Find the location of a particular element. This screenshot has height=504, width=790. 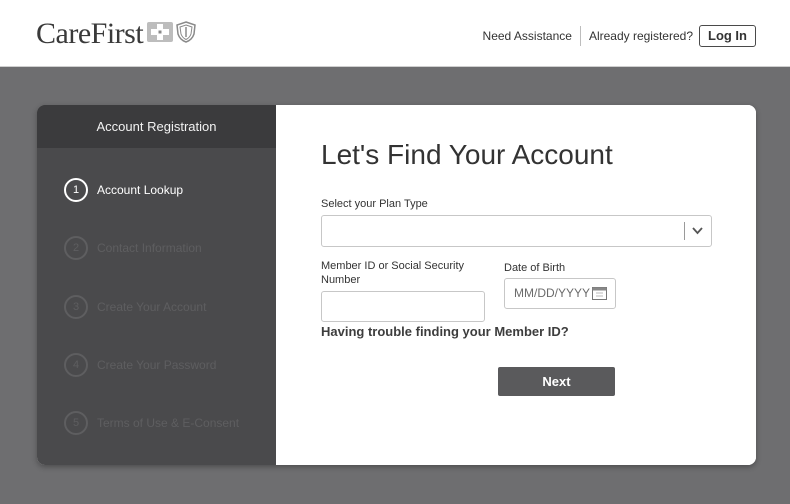

step-create-account: 3 Create Your Account is located at coordinates (135, 307).